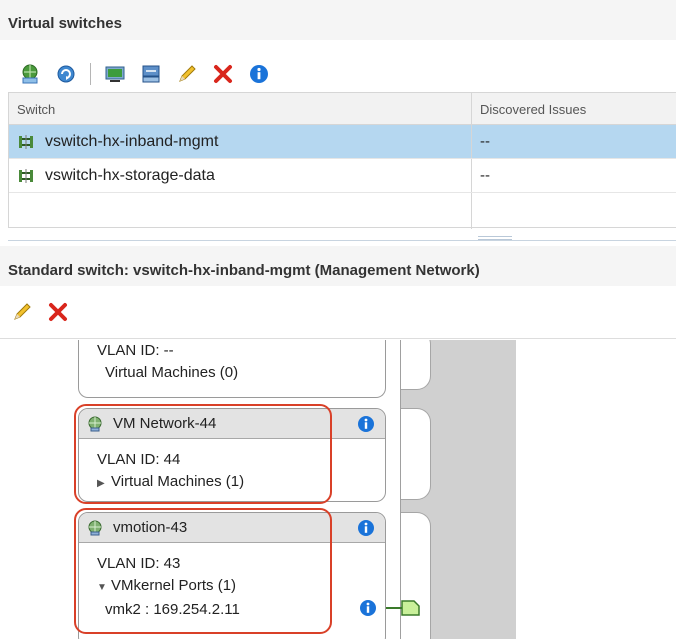 The width and height of the screenshot is (676, 639). Describe the element at coordinates (338, 20) in the screenshot. I see `virtual-switches-title: Virtual switches` at that location.